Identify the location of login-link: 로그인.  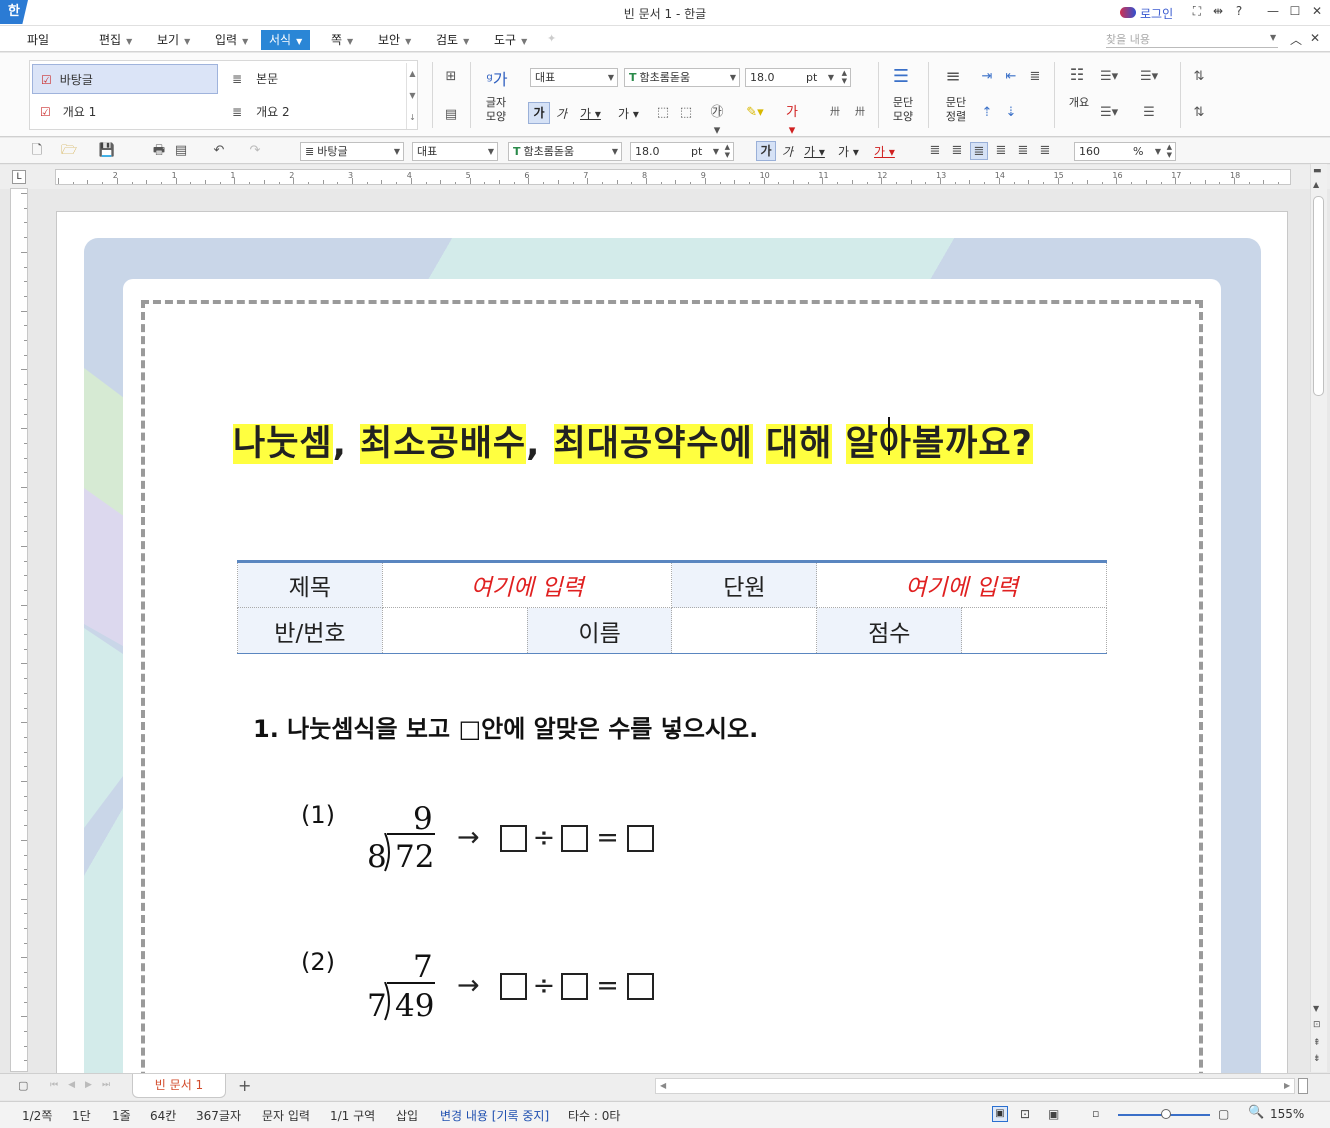
(1156, 13).